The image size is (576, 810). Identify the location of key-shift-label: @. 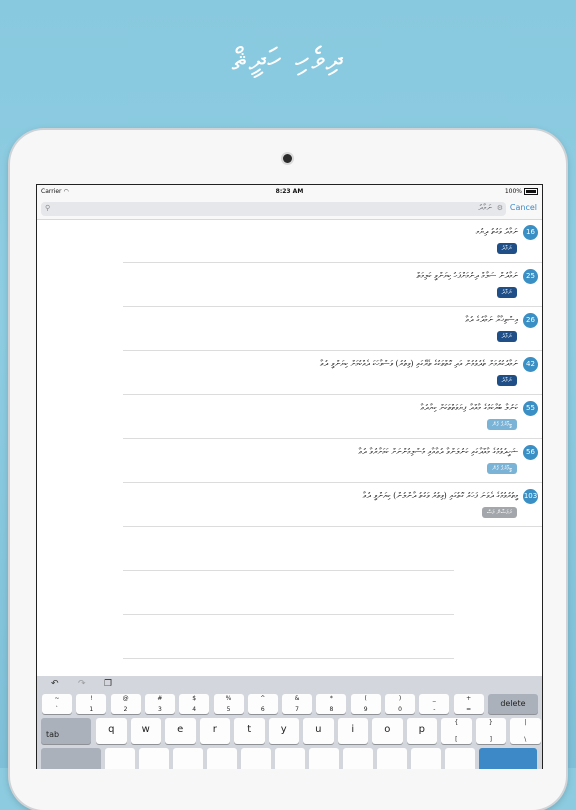
(125, 698).